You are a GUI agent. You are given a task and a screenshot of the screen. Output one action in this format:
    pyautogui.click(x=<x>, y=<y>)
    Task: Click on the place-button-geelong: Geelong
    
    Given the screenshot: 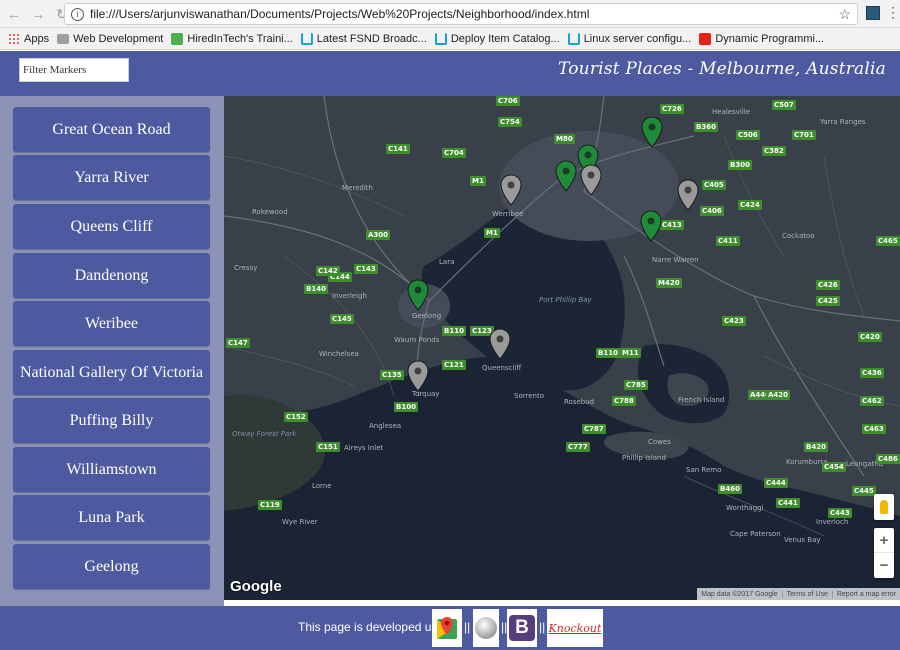 What is the action you would take?
    pyautogui.click(x=111, y=566)
    